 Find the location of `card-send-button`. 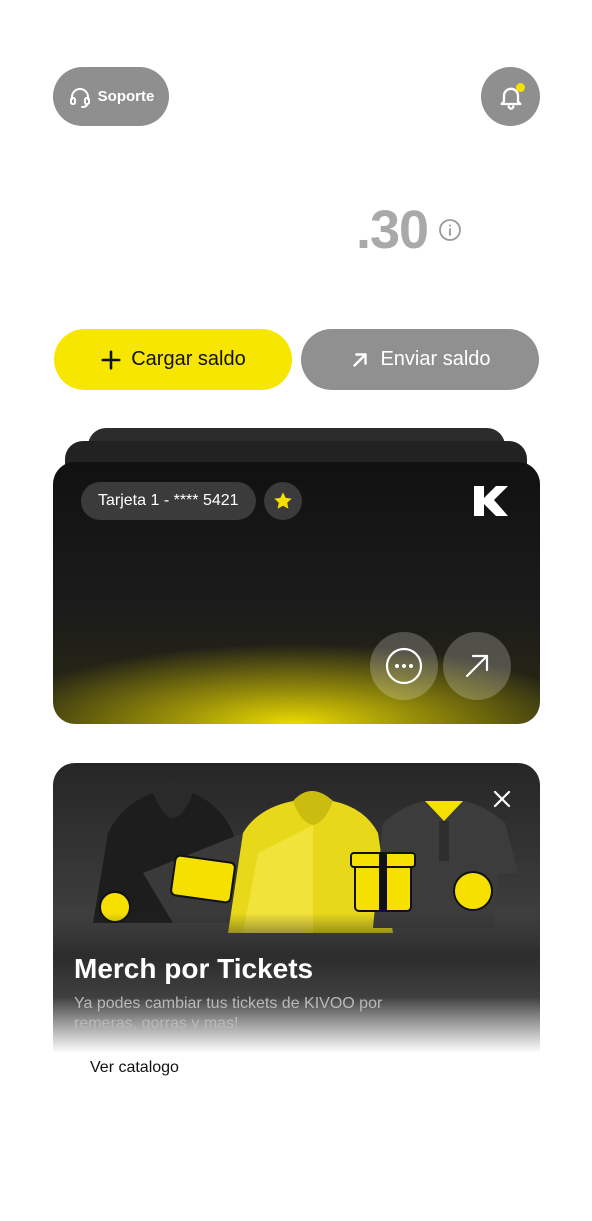

card-send-button is located at coordinates (477, 666).